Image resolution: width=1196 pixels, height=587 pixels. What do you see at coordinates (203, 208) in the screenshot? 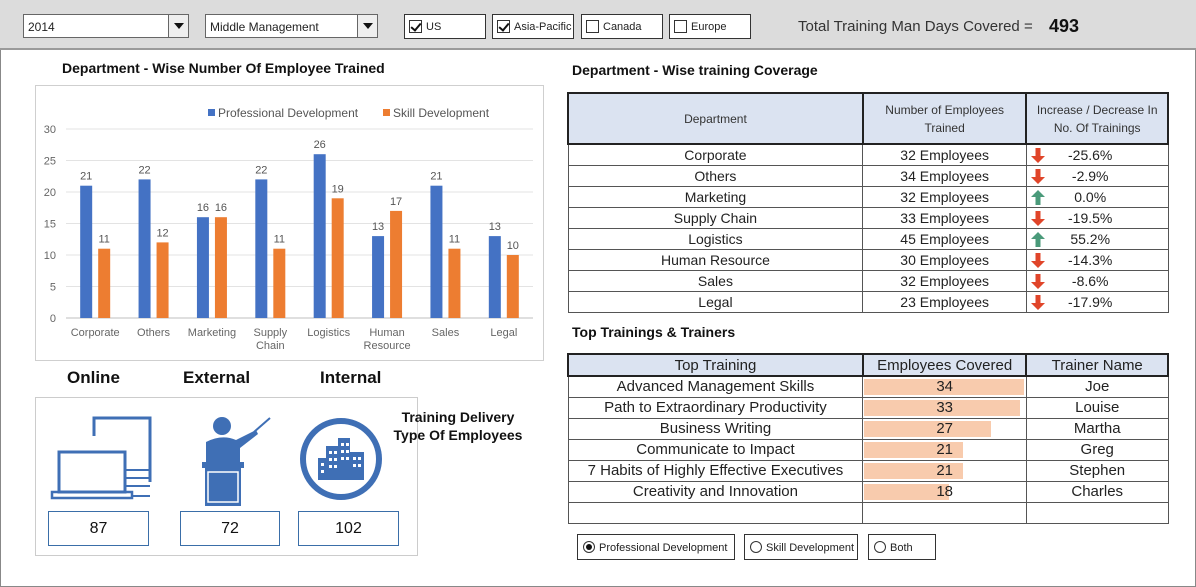
I see `data-label: 16` at bounding box center [203, 208].